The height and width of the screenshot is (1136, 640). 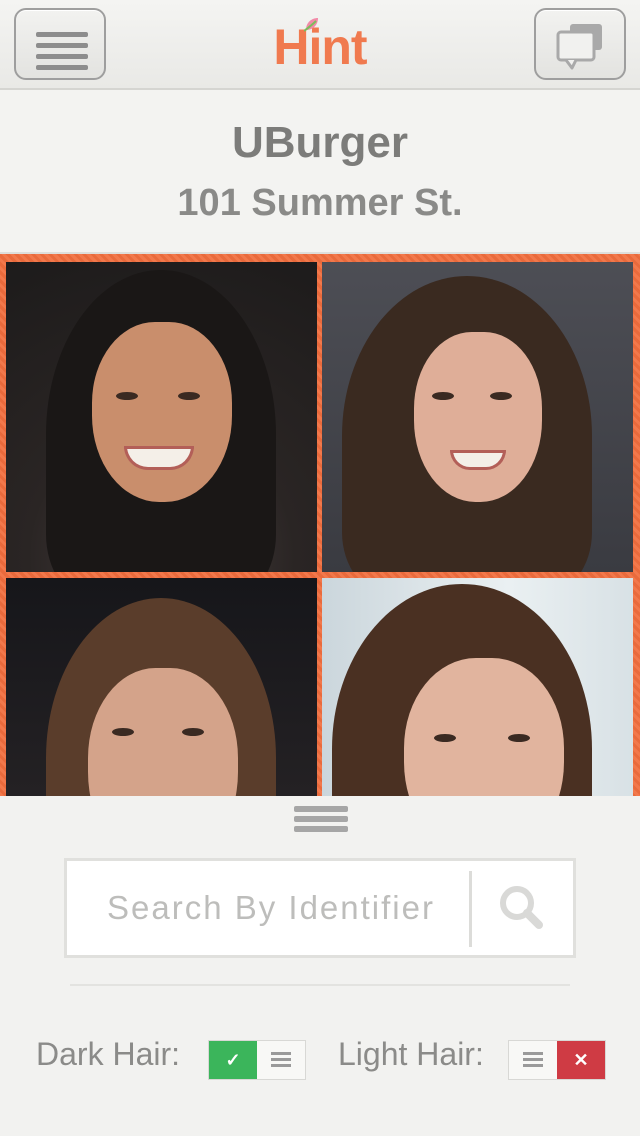 I want to click on search-input, so click(x=269, y=908).